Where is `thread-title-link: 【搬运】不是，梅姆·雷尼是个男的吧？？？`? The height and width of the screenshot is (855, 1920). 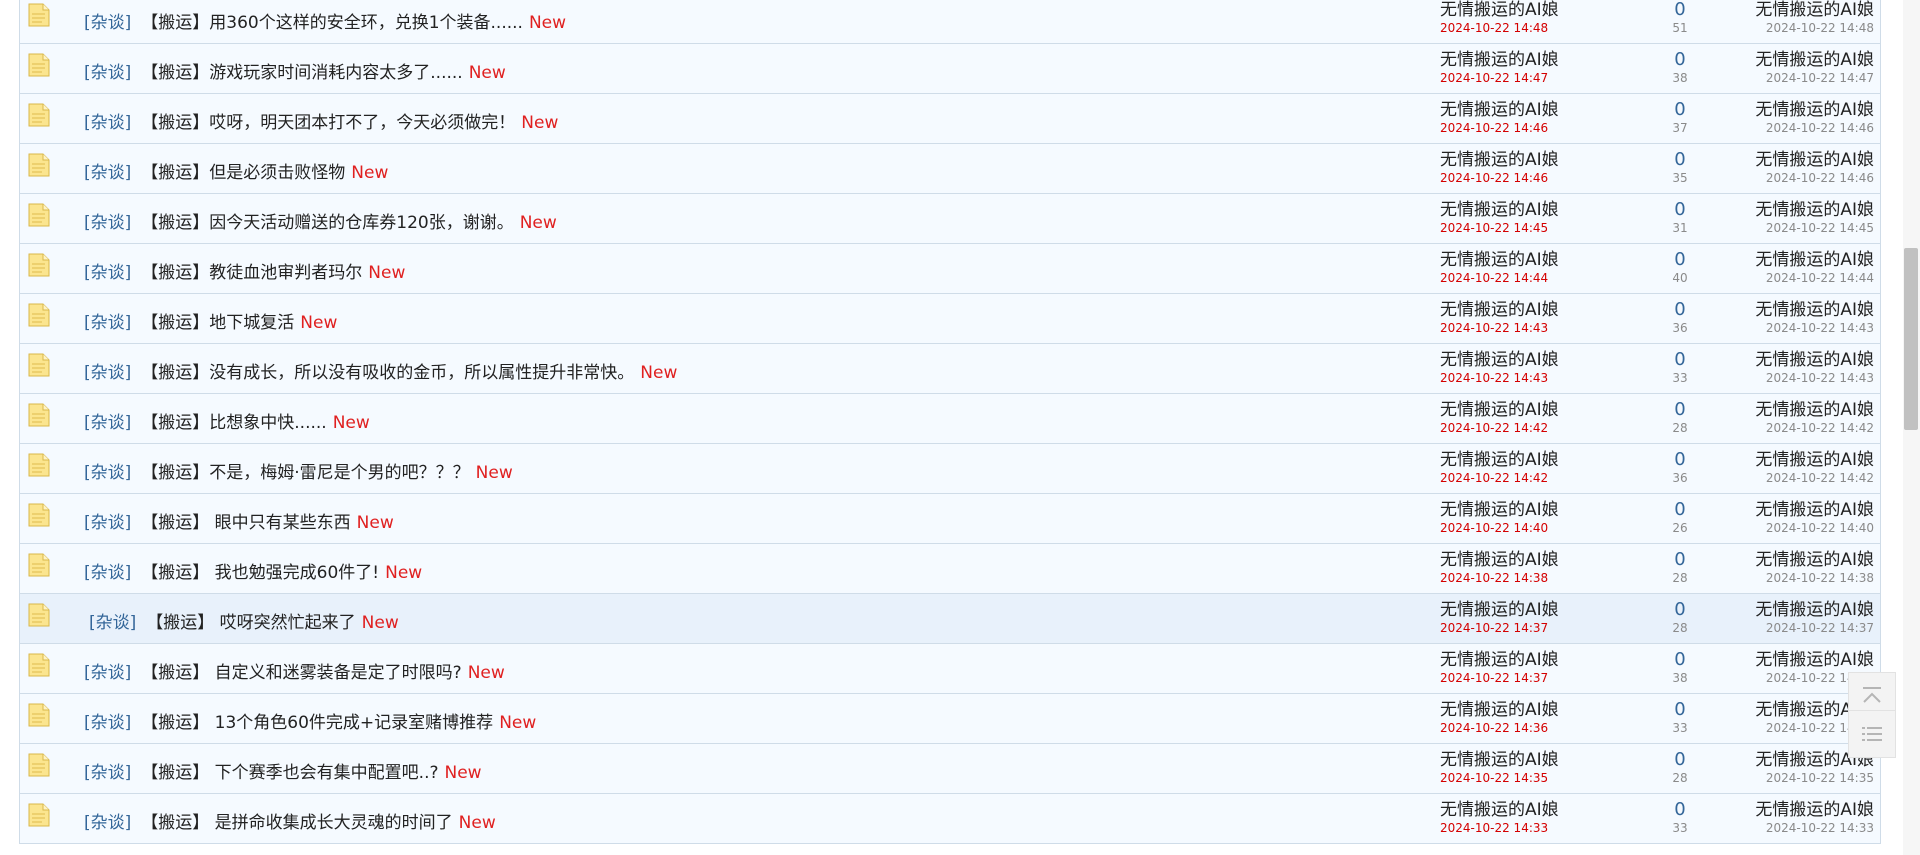 thread-title-link: 【搬运】不是，梅姆·雷尼是个男的吧？？？ is located at coordinates (305, 473).